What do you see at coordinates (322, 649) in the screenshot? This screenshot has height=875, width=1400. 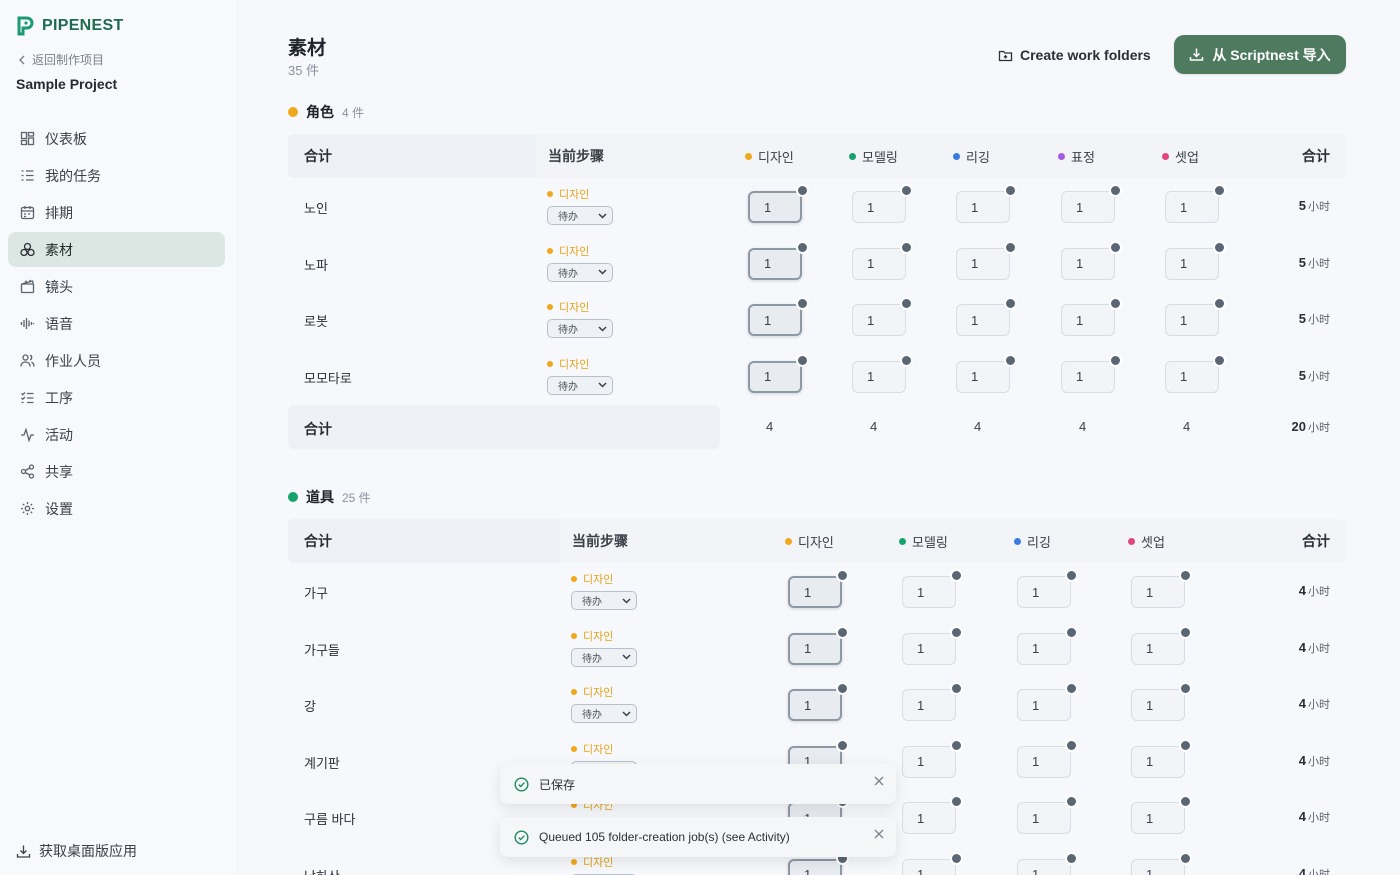 I see `asset-name: 가구들` at bounding box center [322, 649].